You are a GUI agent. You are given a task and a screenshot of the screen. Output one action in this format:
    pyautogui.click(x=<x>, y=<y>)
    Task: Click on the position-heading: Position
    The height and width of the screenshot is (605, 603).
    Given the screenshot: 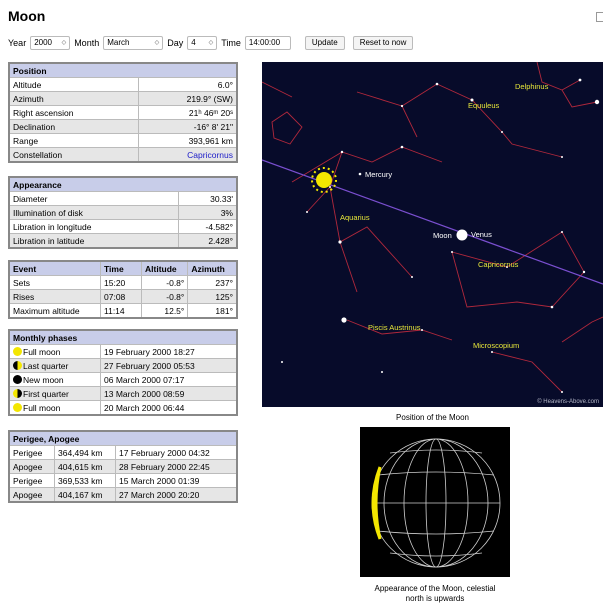 What is the action you would take?
    pyautogui.click(x=123, y=70)
    